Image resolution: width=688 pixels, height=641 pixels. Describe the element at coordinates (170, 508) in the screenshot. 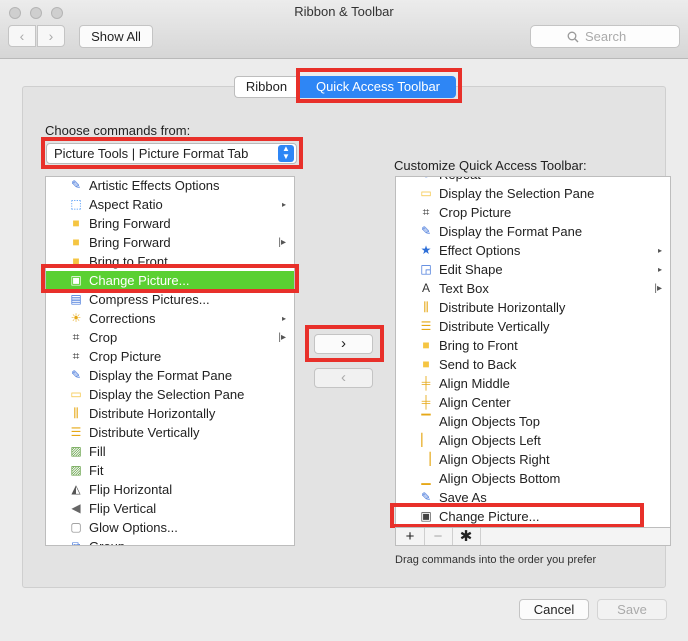

I see `available-list-item: ◀ Flip Vertical` at that location.